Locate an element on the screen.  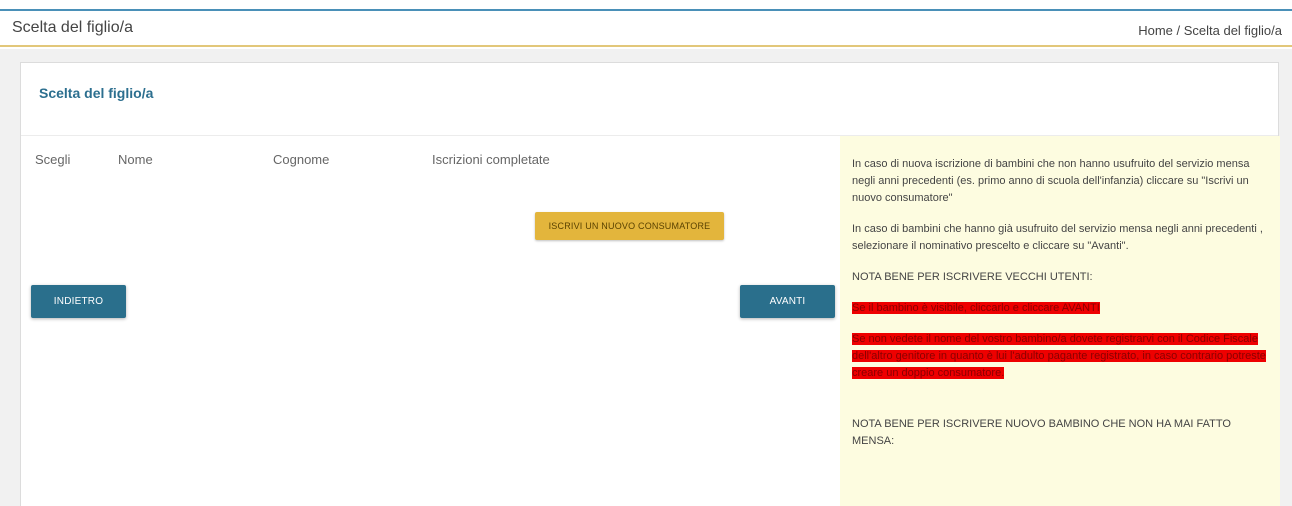
column-header-surname: Cognome is located at coordinates (301, 159).